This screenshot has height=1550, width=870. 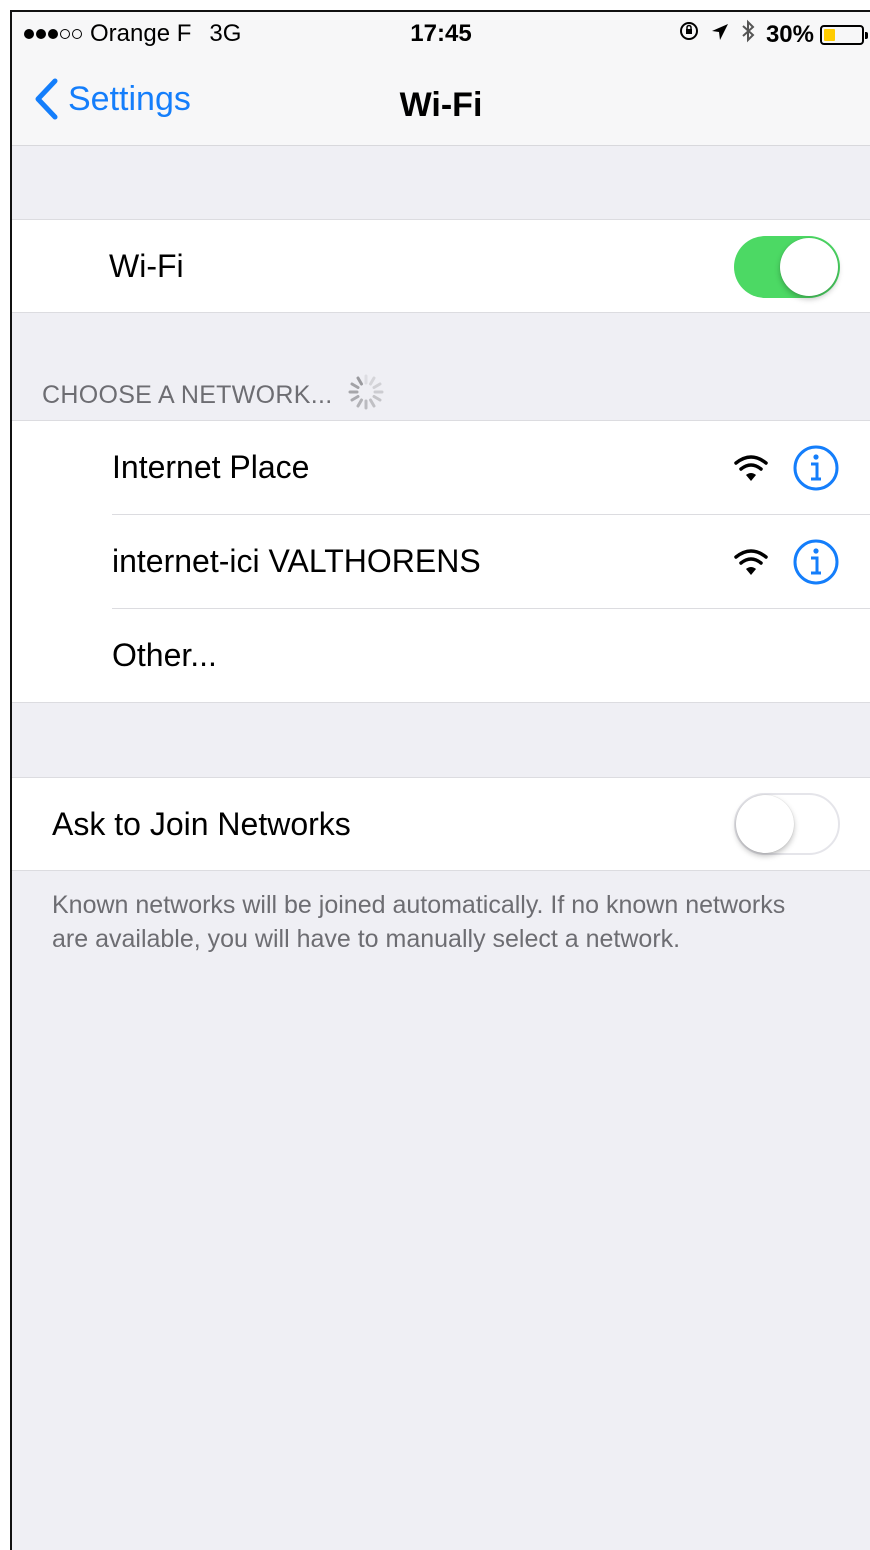 What do you see at coordinates (441, 101) in the screenshot?
I see `navigation-bar: Settings Wi-Fi` at bounding box center [441, 101].